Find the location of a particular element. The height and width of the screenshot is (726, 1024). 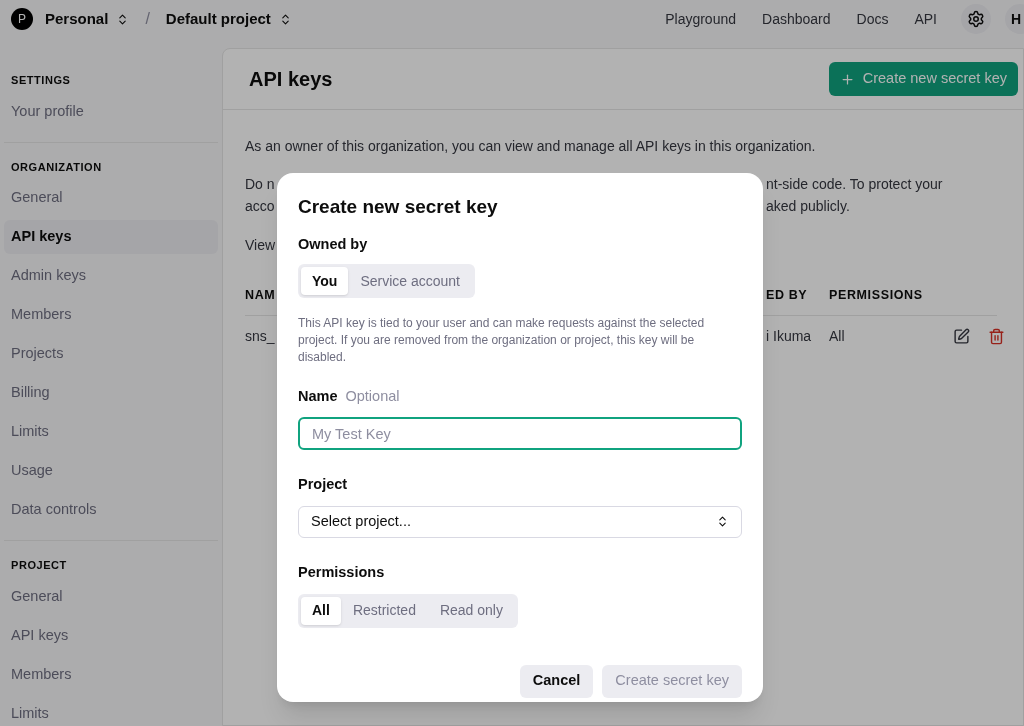

dialog-button: Cancel is located at coordinates (556, 681).